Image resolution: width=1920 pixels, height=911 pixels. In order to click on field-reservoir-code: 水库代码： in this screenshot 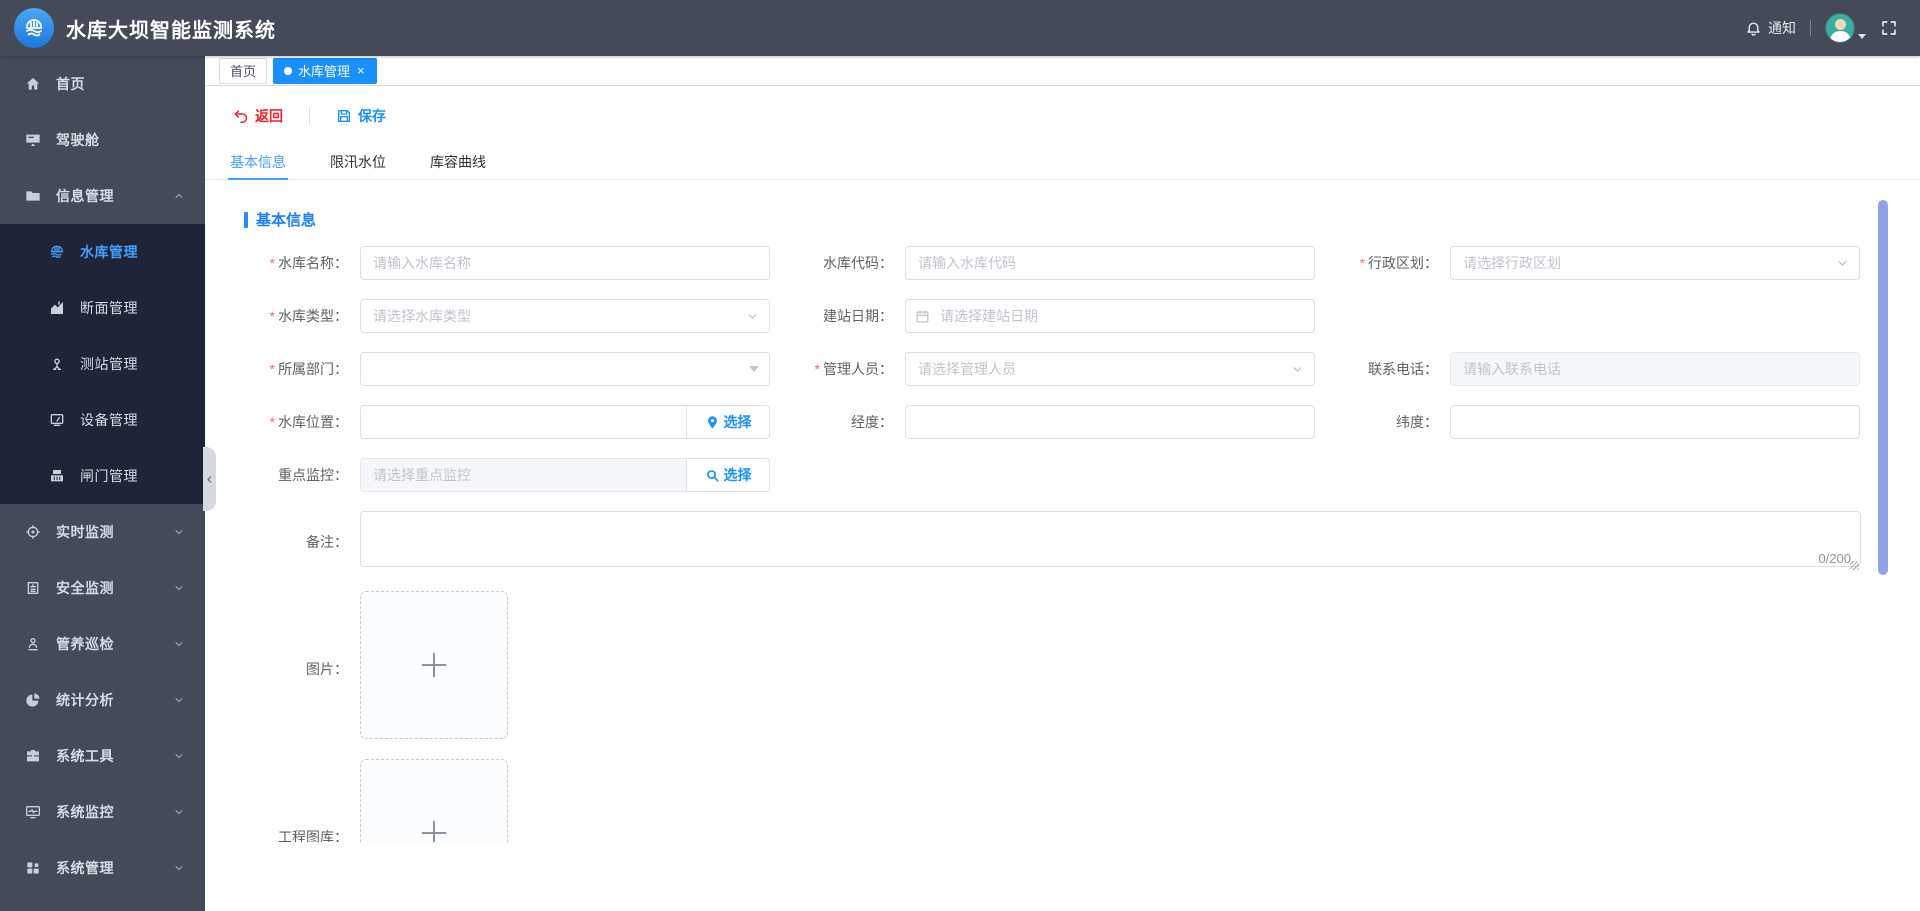, I will do `click(1042, 263)`.